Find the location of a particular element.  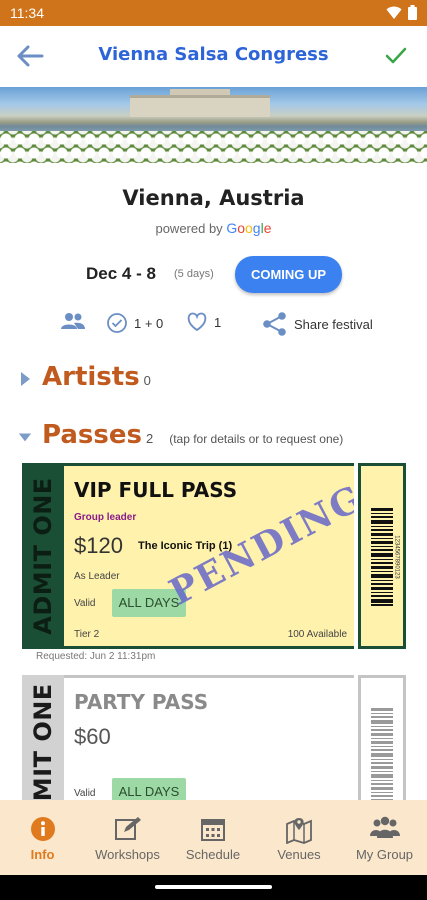

likes-count: 1 is located at coordinates (218, 322).